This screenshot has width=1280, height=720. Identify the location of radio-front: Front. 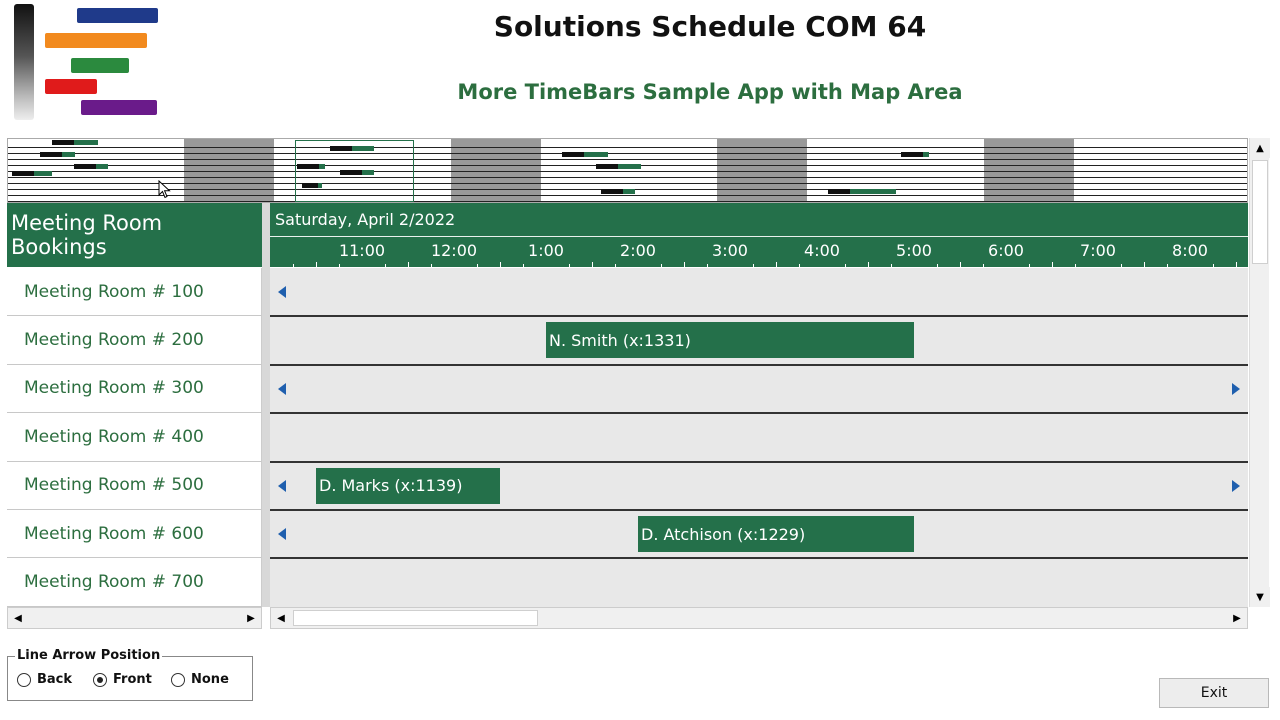
(122, 679).